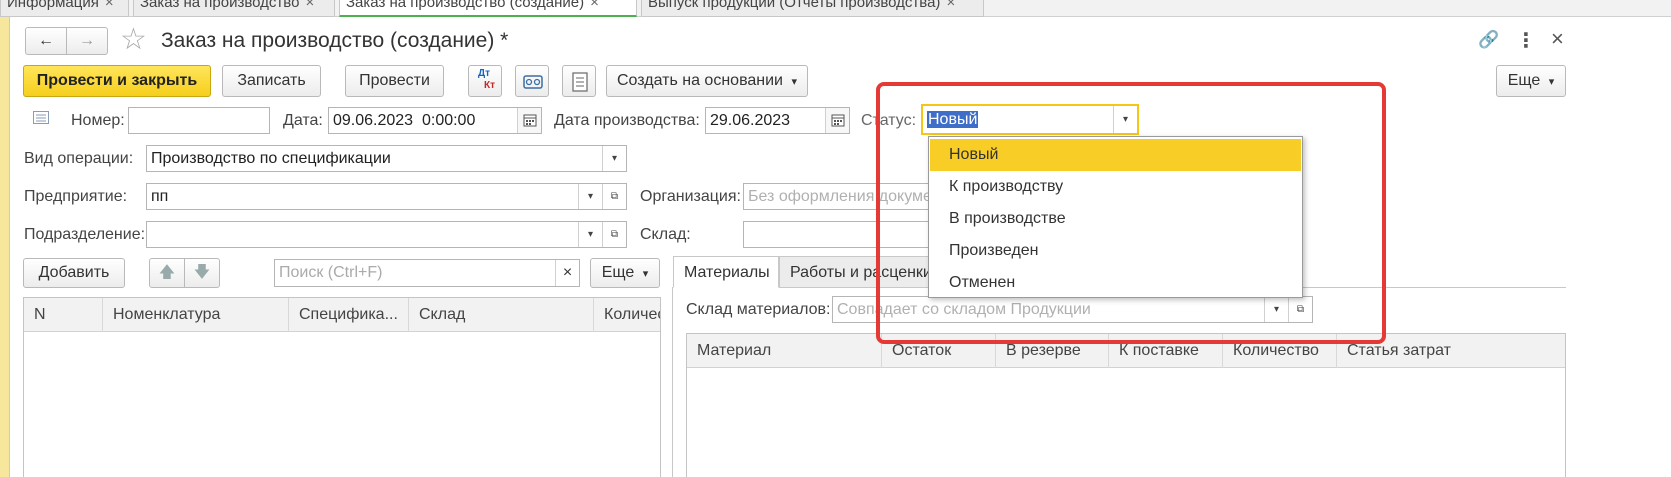  What do you see at coordinates (335, 40) in the screenshot?
I see `page-title: Заказ на производство (создание) *` at bounding box center [335, 40].